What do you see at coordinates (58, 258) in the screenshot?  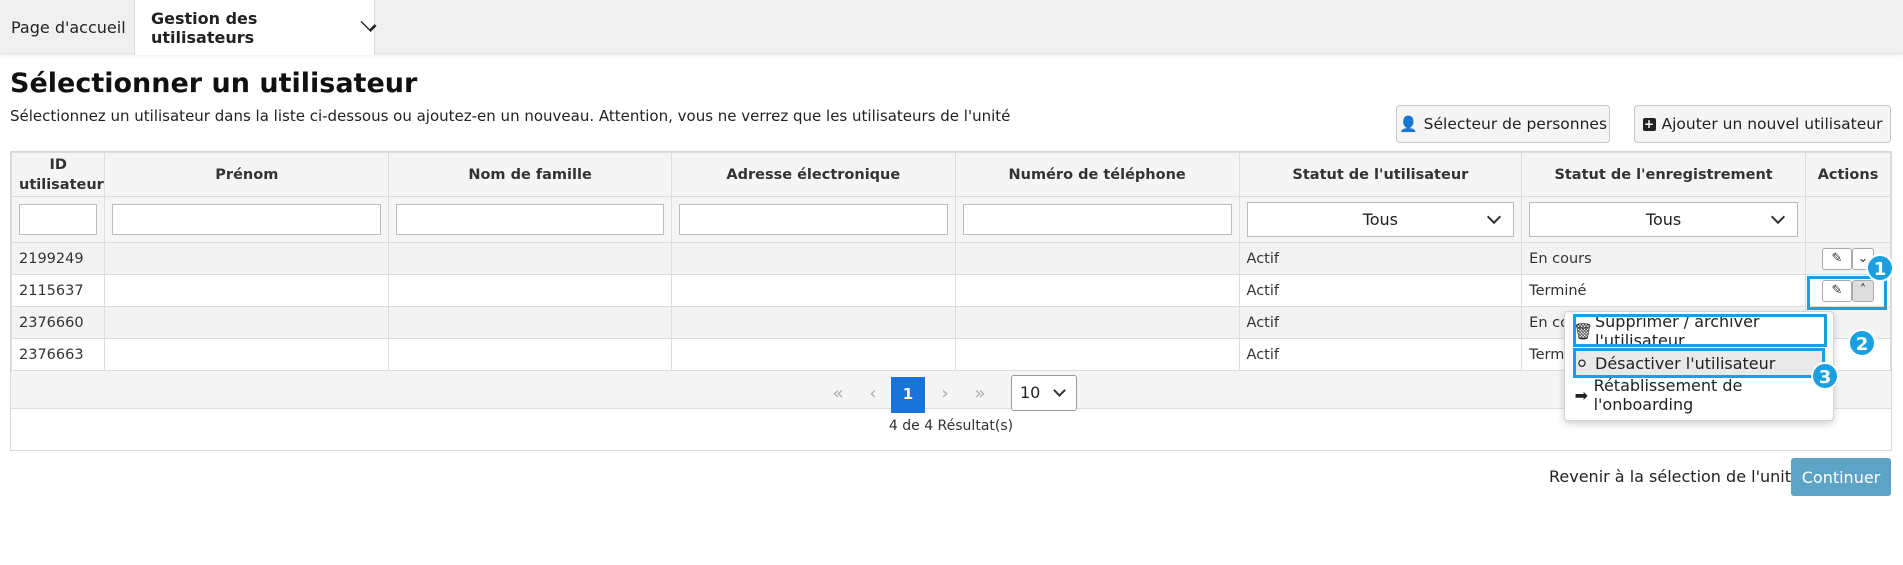 I see `cell-id: 2199249` at bounding box center [58, 258].